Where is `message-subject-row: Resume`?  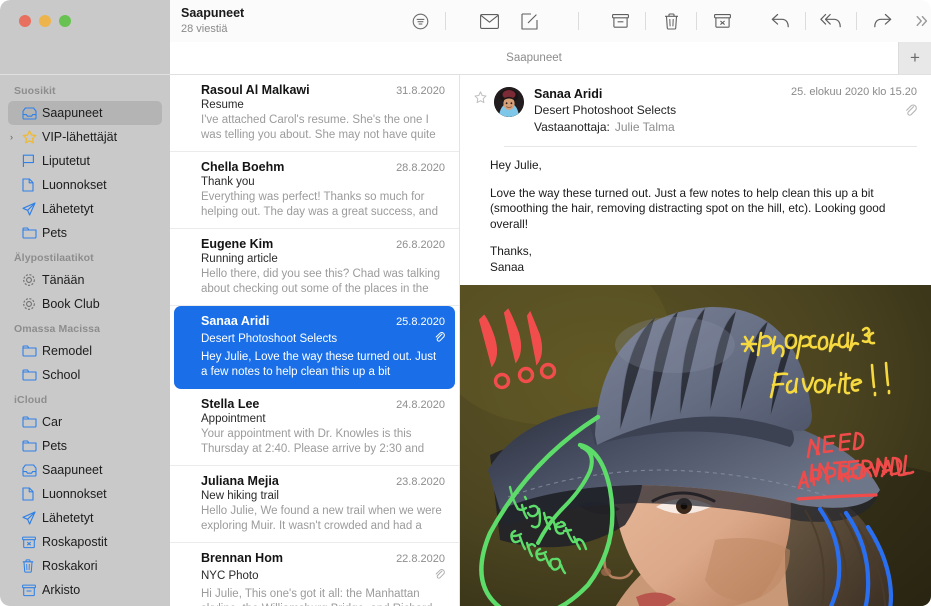
message-subject-row: Resume is located at coordinates (323, 105).